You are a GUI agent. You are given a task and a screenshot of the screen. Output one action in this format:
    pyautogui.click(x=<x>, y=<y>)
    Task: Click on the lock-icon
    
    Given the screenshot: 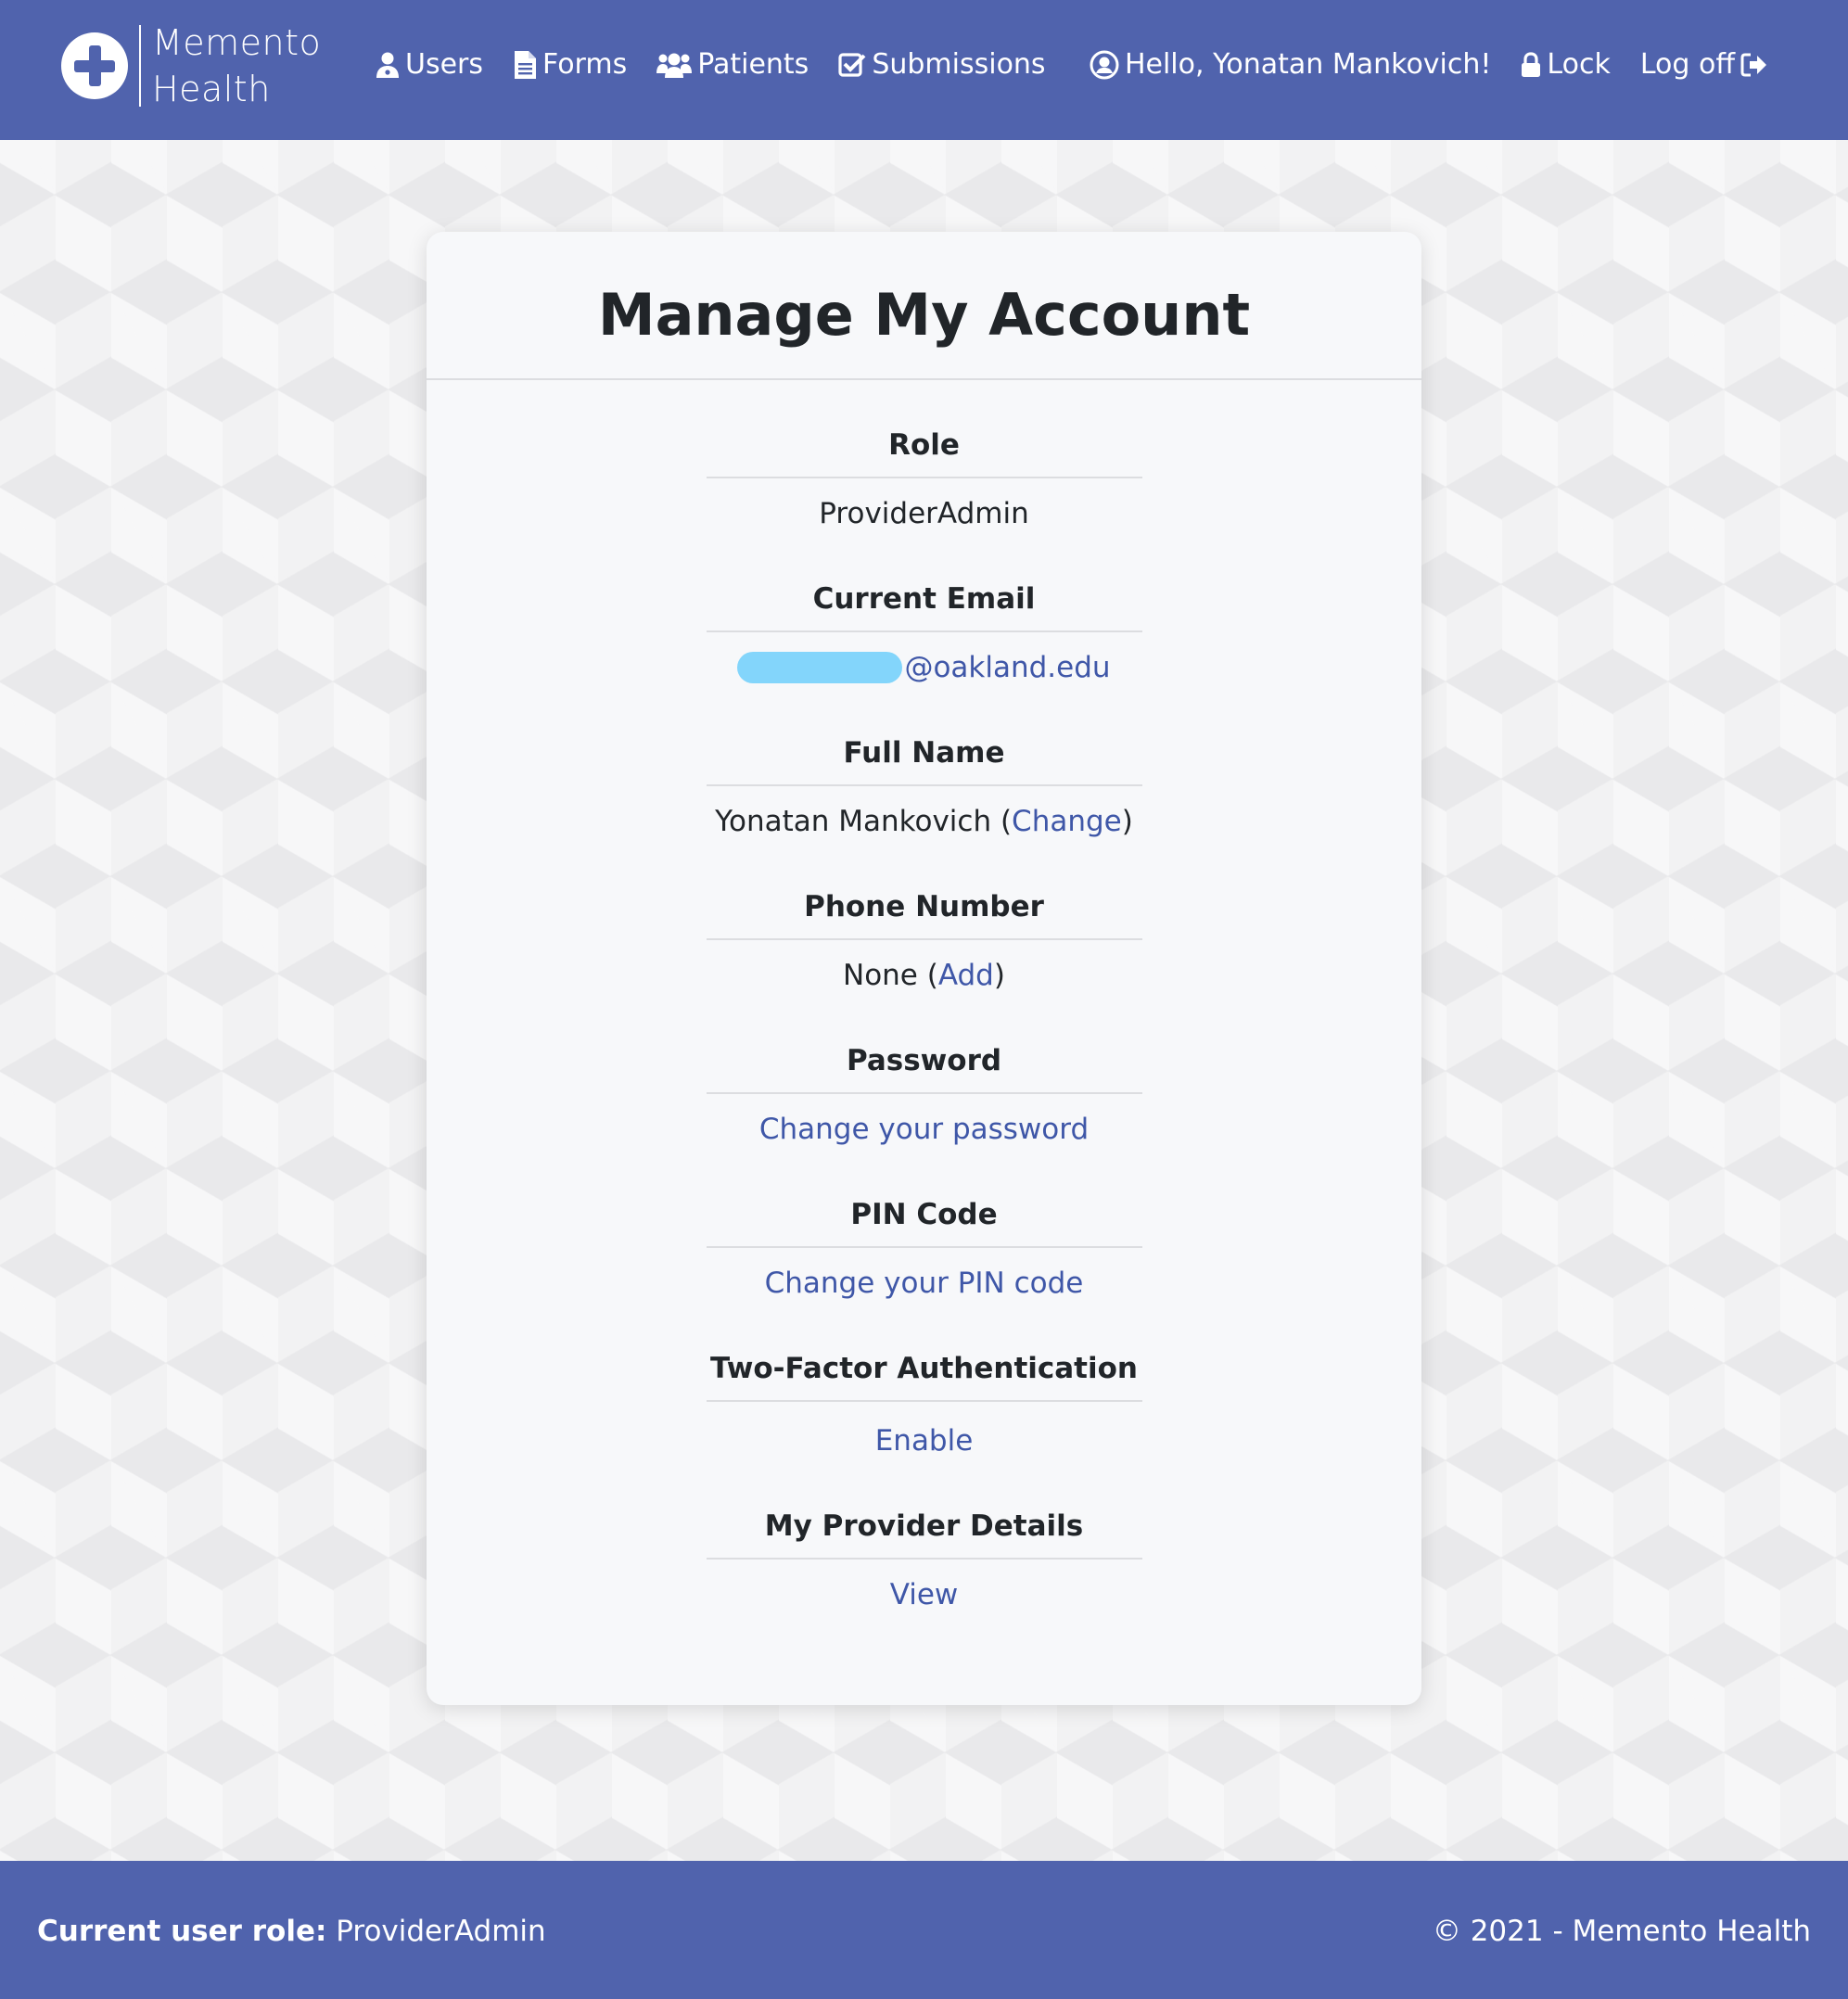 What is the action you would take?
    pyautogui.click(x=1531, y=64)
    